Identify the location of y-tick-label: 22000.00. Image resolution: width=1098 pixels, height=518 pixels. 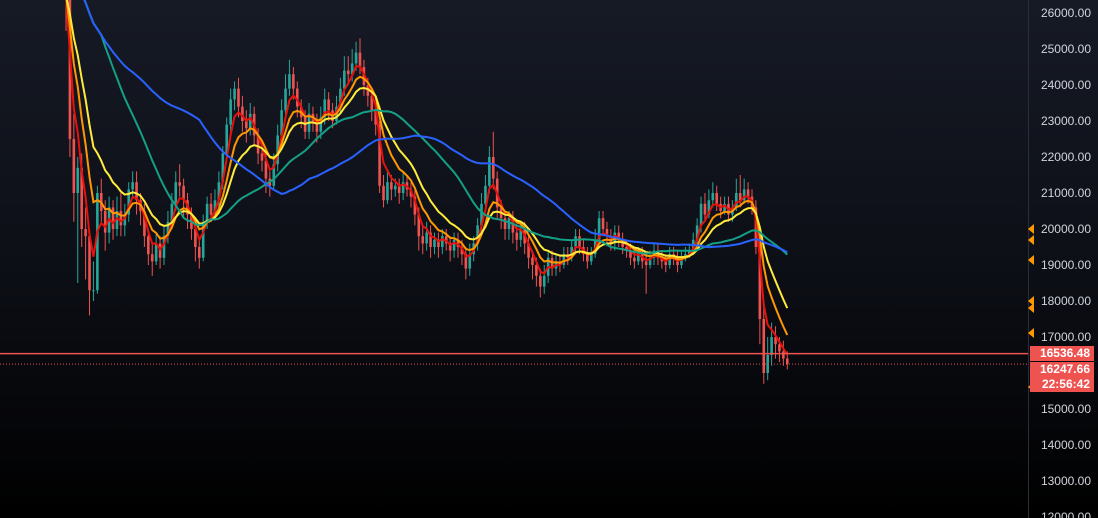
(1065, 157).